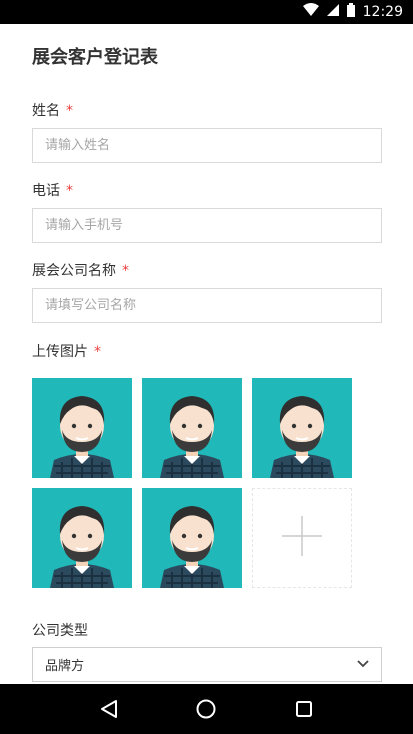 The height and width of the screenshot is (734, 413). I want to click on form-title: 展会客户登记表, so click(95, 57).